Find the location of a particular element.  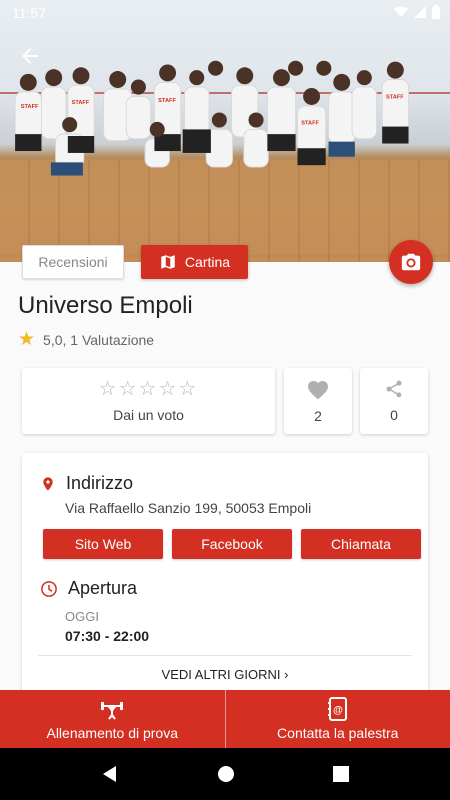

nav-home-icon is located at coordinates (226, 774).